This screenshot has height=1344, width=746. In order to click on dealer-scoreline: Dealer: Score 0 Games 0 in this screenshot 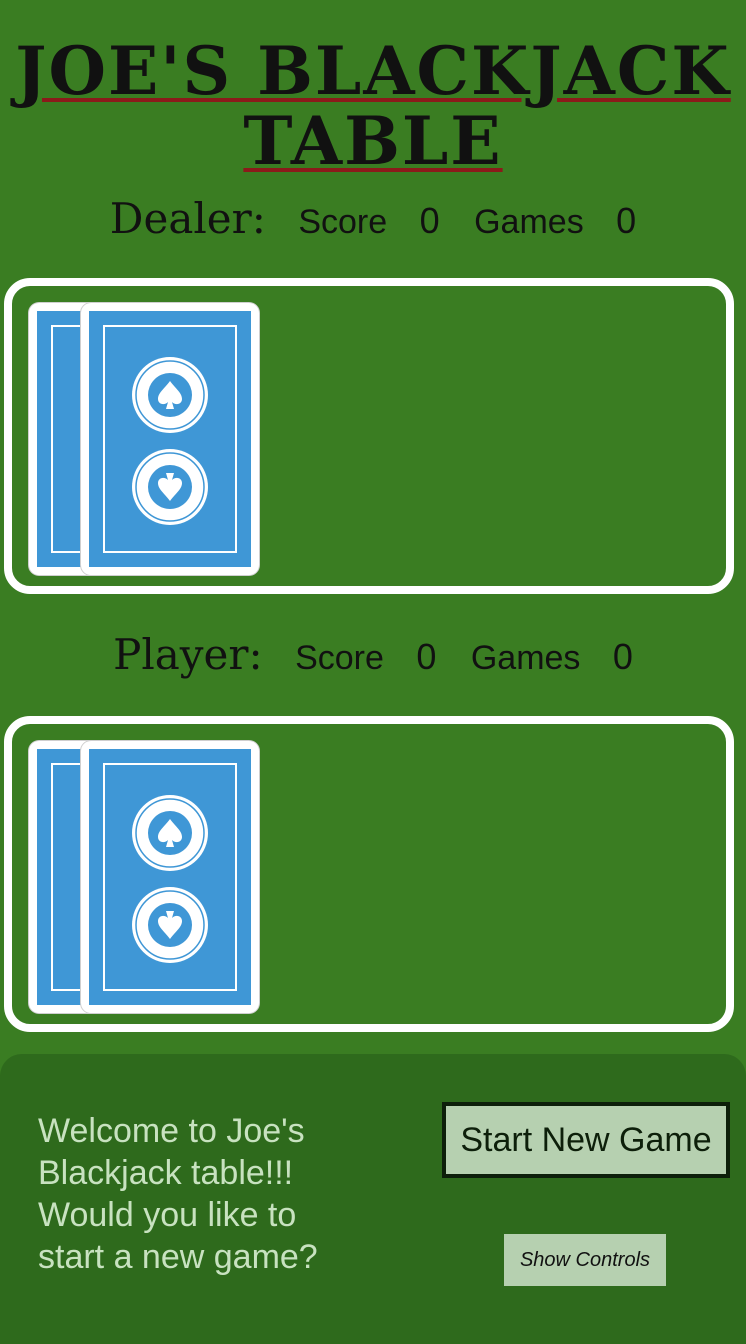, I will do `click(373, 218)`.